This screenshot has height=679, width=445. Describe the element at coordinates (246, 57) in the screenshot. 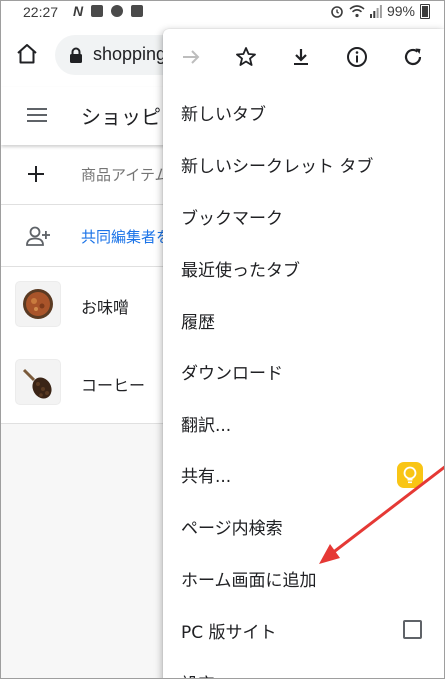

I see `star-icon` at that location.